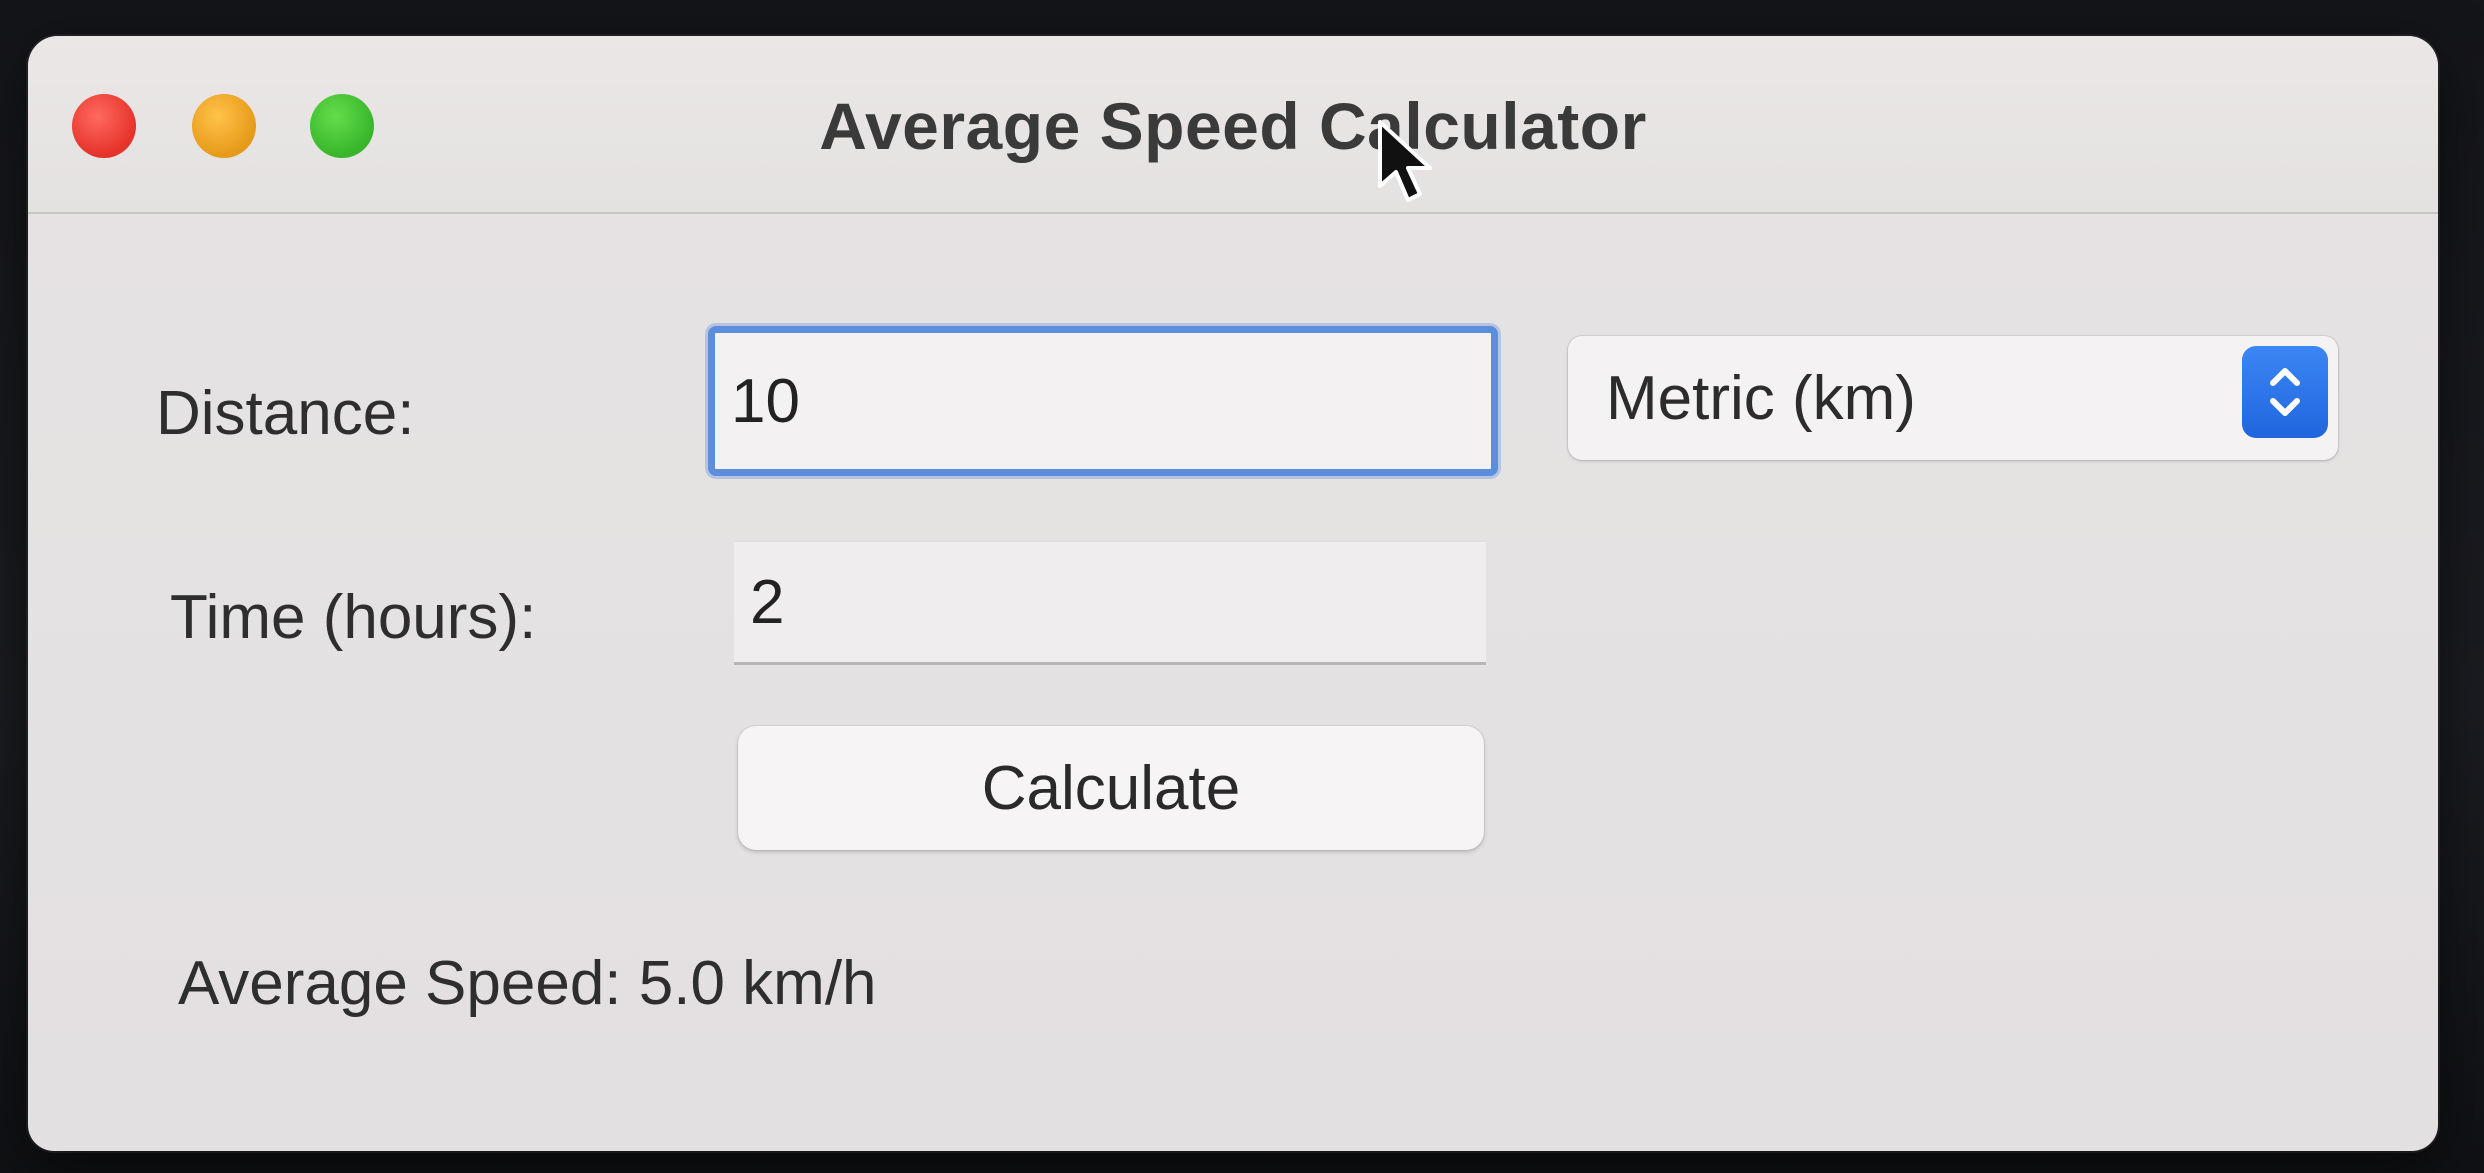 Image resolution: width=2484 pixels, height=1173 pixels. Describe the element at coordinates (1111, 788) in the screenshot. I see `calculate-button: Calculate` at that location.